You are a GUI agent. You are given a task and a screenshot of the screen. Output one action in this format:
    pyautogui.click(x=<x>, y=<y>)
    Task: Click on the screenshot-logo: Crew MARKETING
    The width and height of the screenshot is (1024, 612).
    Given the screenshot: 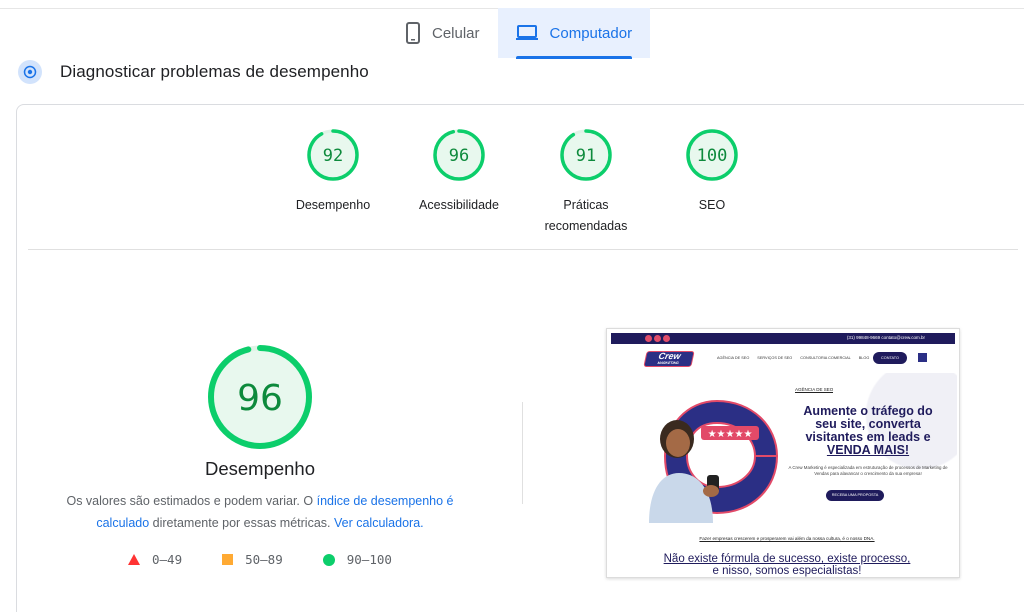 What is the action you would take?
    pyautogui.click(x=669, y=359)
    